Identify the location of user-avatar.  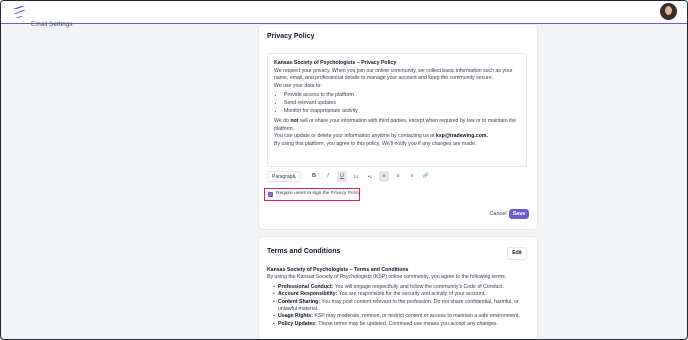
(668, 11).